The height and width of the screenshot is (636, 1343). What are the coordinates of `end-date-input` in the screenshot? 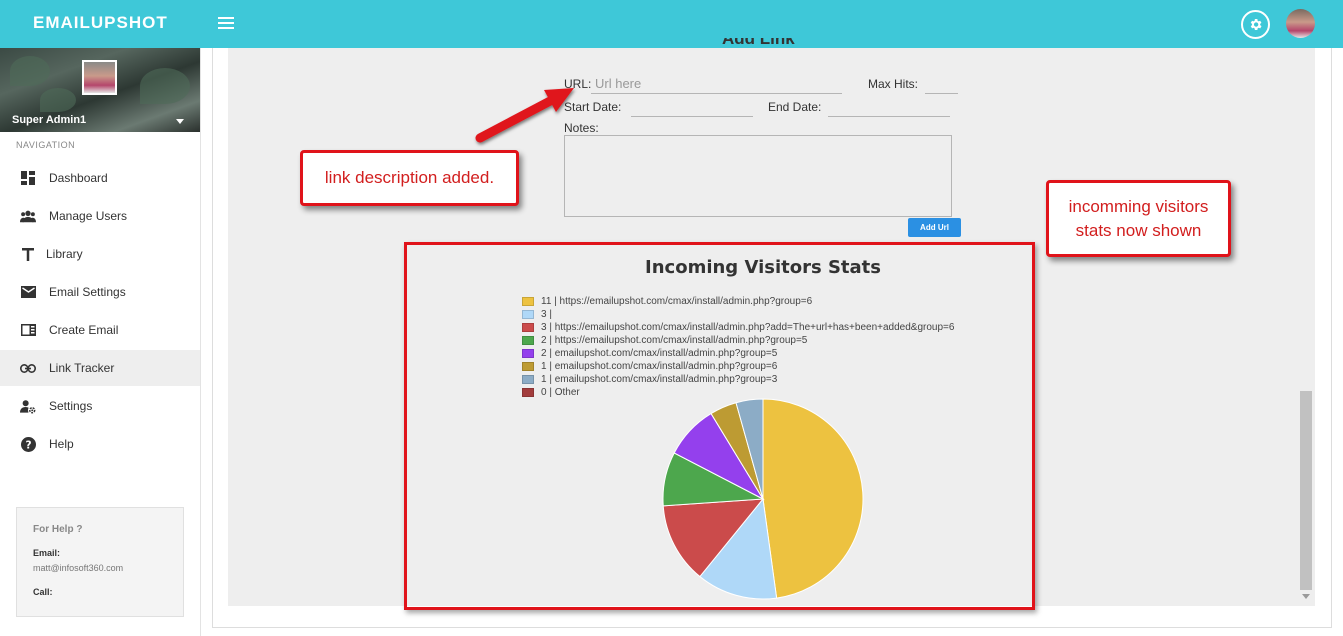 It's located at (889, 107).